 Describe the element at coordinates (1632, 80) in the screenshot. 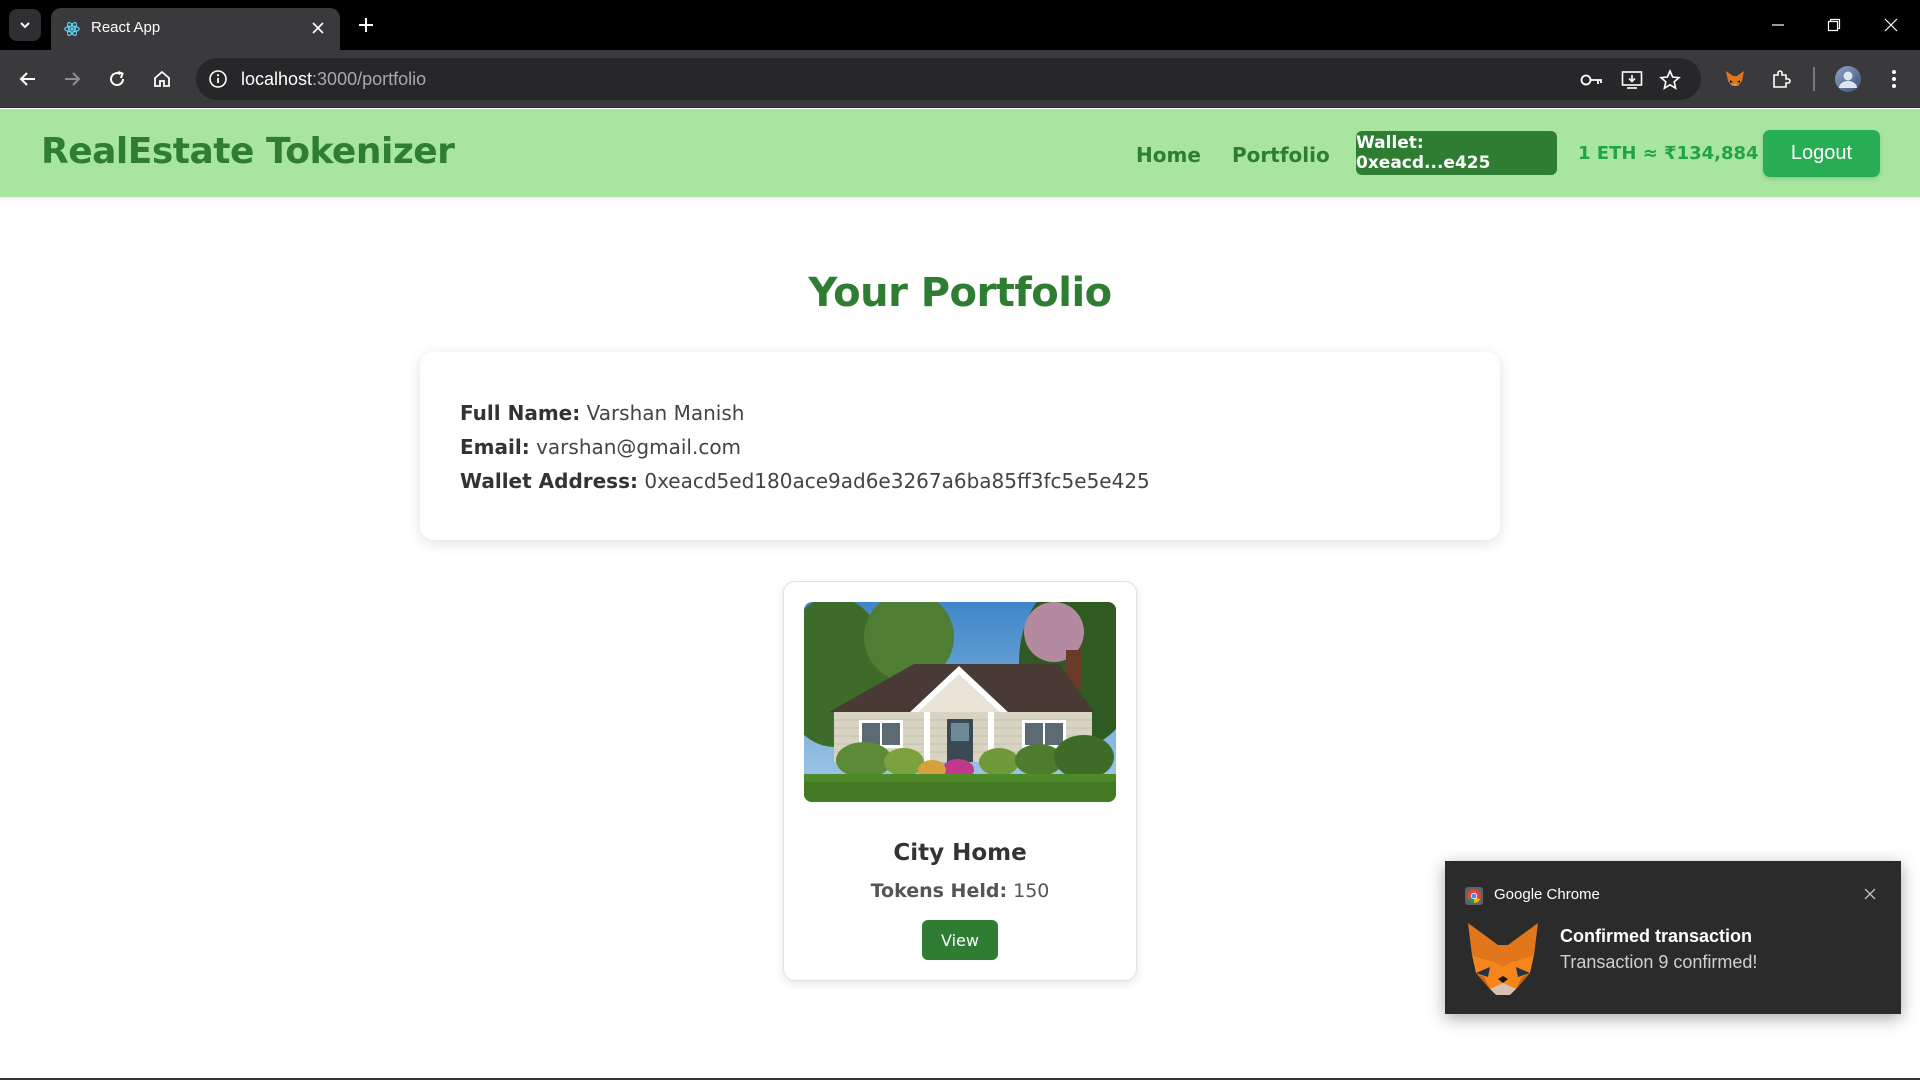

I see `install-app-icon` at that location.